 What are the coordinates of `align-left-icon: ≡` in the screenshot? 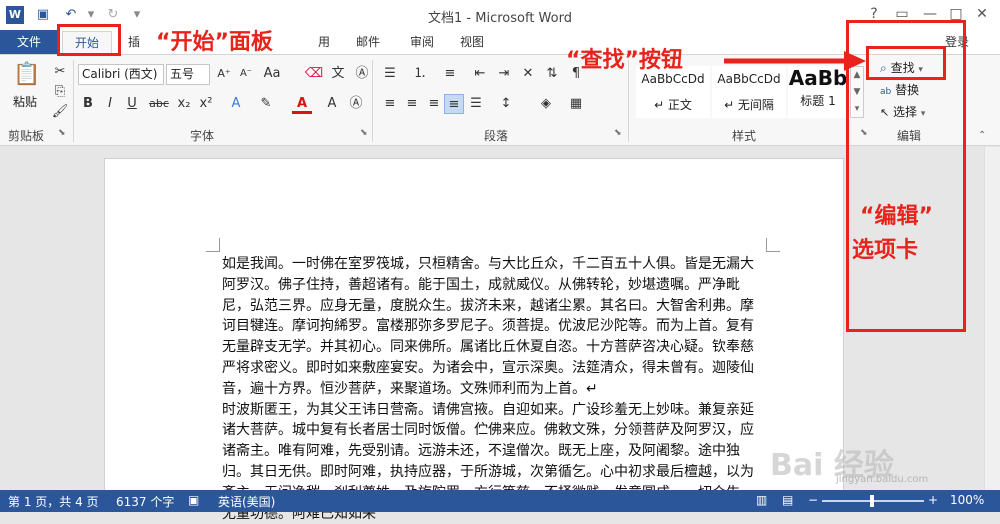 It's located at (390, 104).